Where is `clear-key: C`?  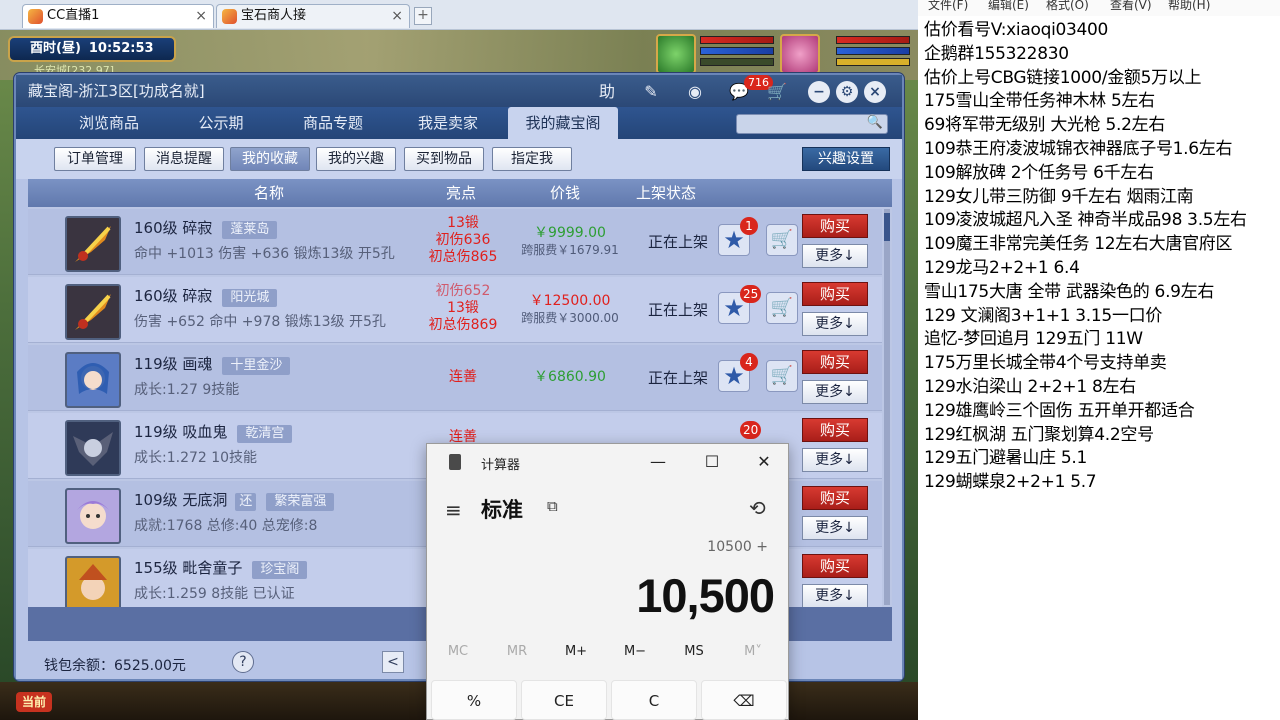 clear-key: C is located at coordinates (654, 700).